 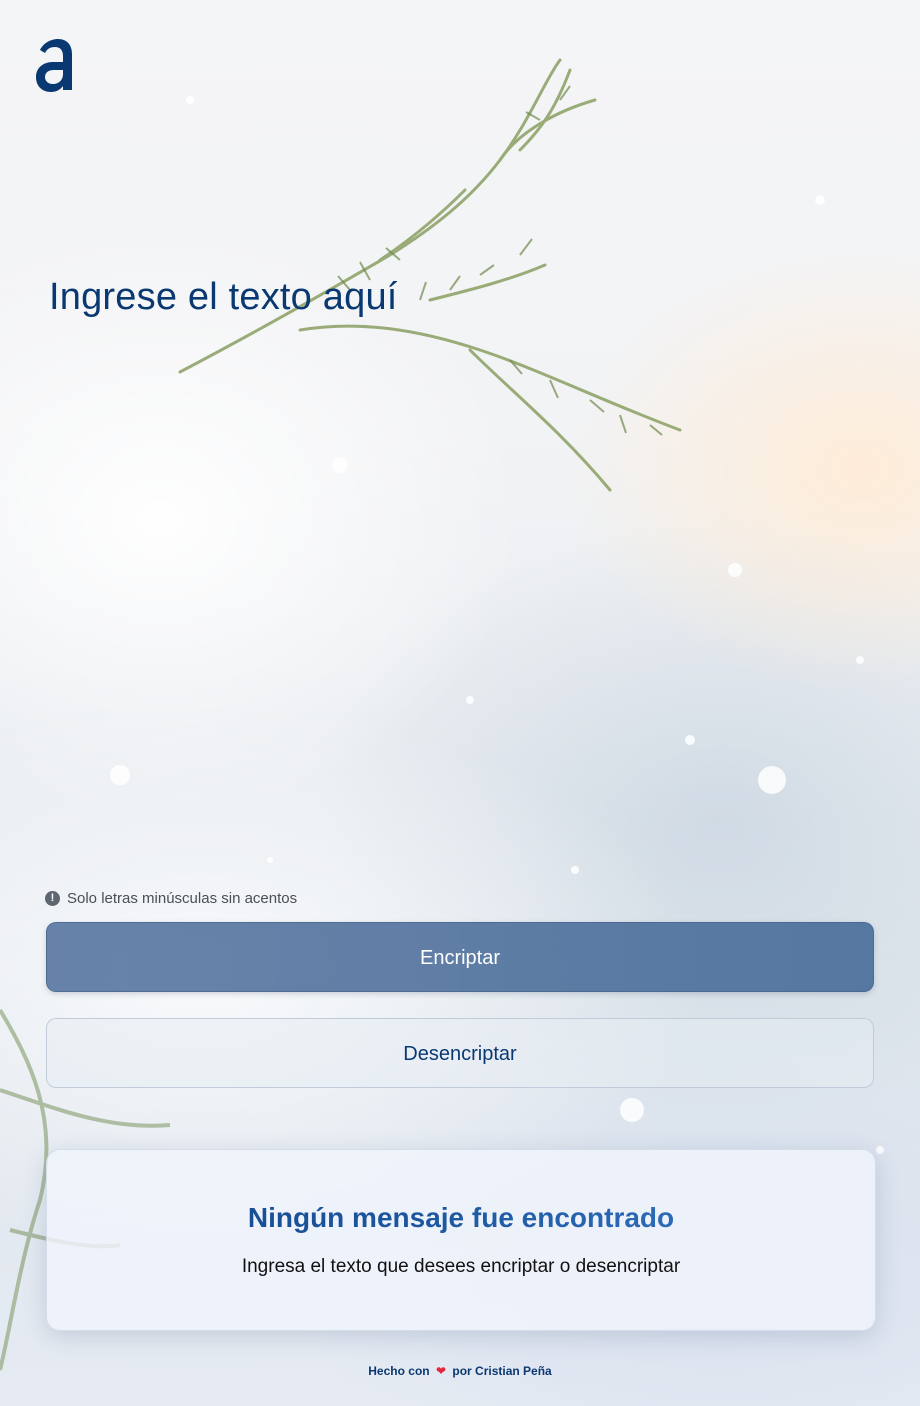 What do you see at coordinates (441, 1371) in the screenshot?
I see `heart-icon: ❤` at bounding box center [441, 1371].